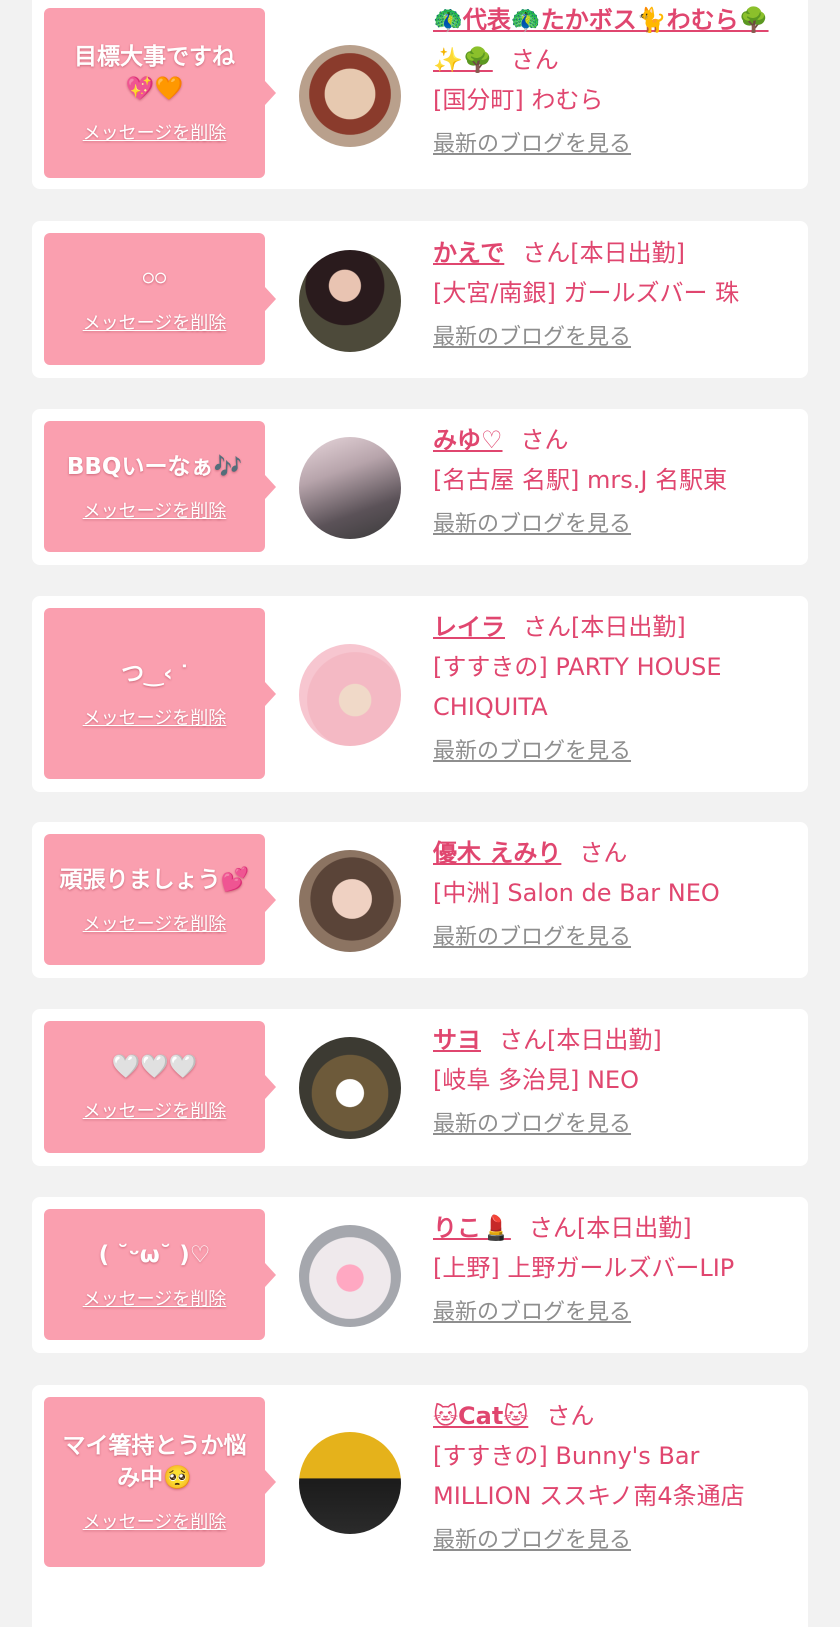 This screenshot has height=1627, width=840. What do you see at coordinates (497, 853) in the screenshot?
I see `cast-name-link: 優木 えみり` at bounding box center [497, 853].